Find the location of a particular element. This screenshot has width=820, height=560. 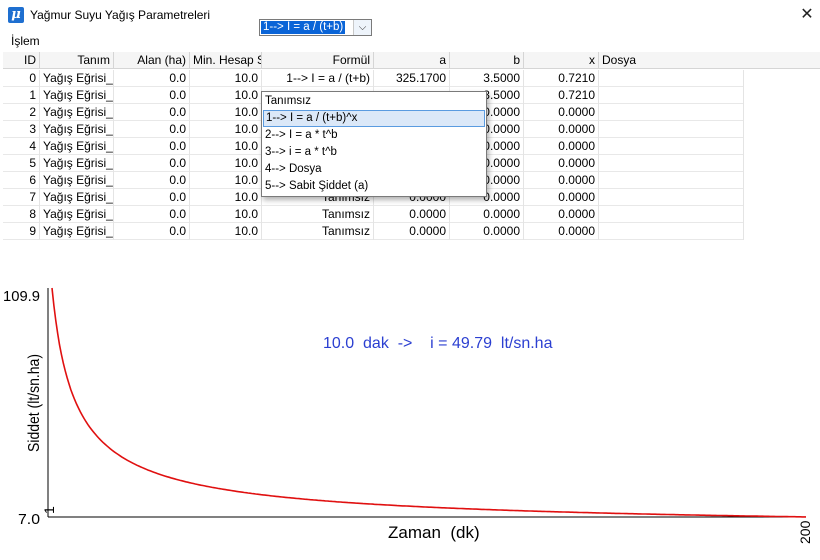

column-header-alan: Alan (ha) is located at coordinates (152, 60).